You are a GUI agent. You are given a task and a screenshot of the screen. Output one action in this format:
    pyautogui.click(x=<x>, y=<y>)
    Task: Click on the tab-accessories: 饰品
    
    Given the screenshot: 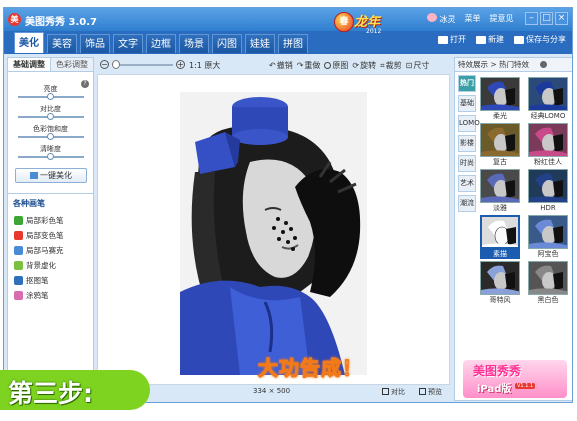 What is the action you would take?
    pyautogui.click(x=95, y=43)
    